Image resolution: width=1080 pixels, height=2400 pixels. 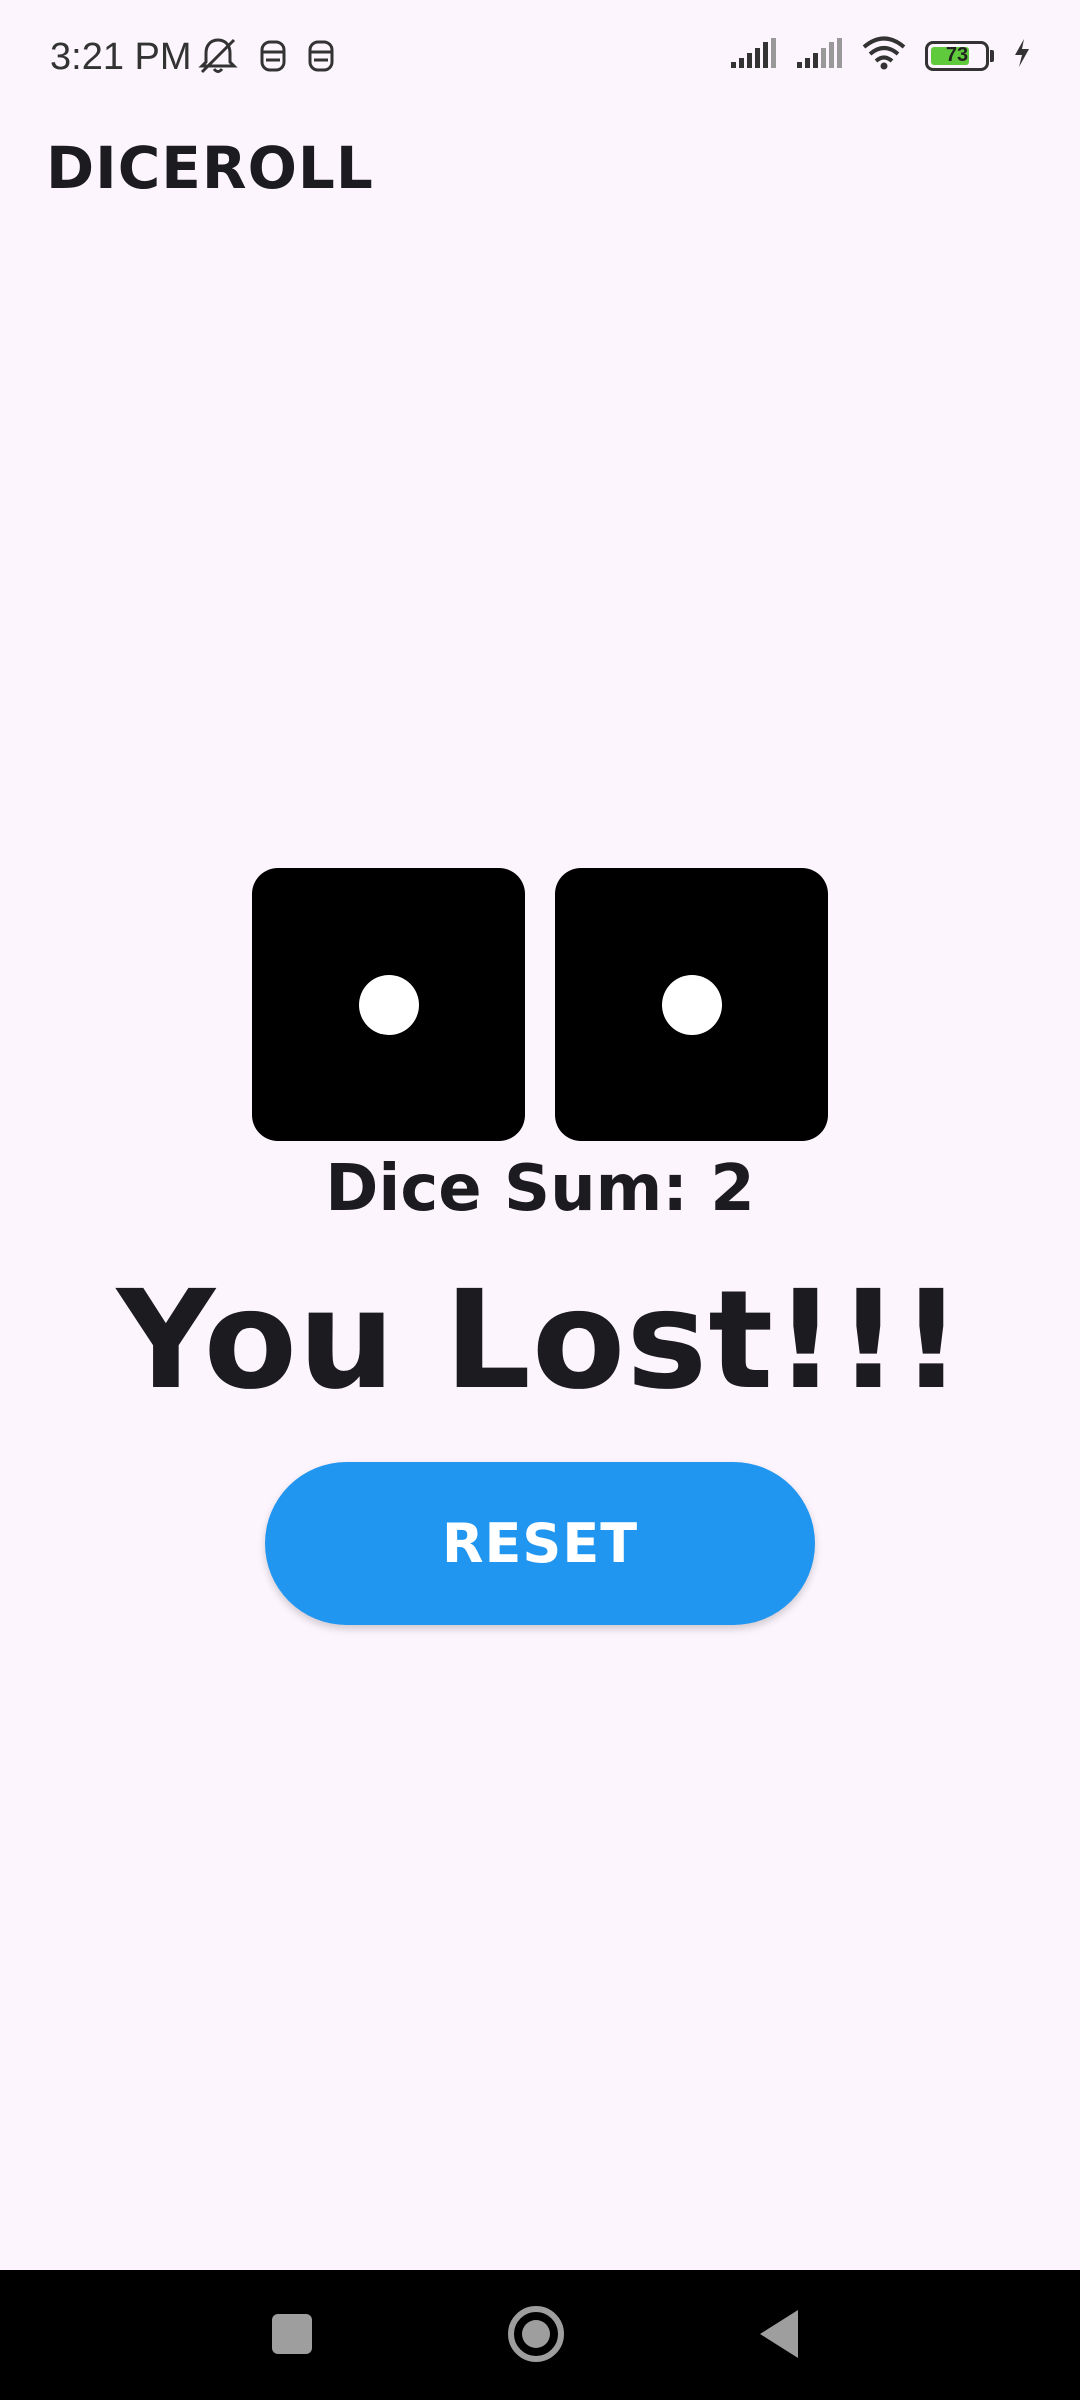 What do you see at coordinates (540, 1341) in the screenshot?
I see `result-message: You Lost!!!` at bounding box center [540, 1341].